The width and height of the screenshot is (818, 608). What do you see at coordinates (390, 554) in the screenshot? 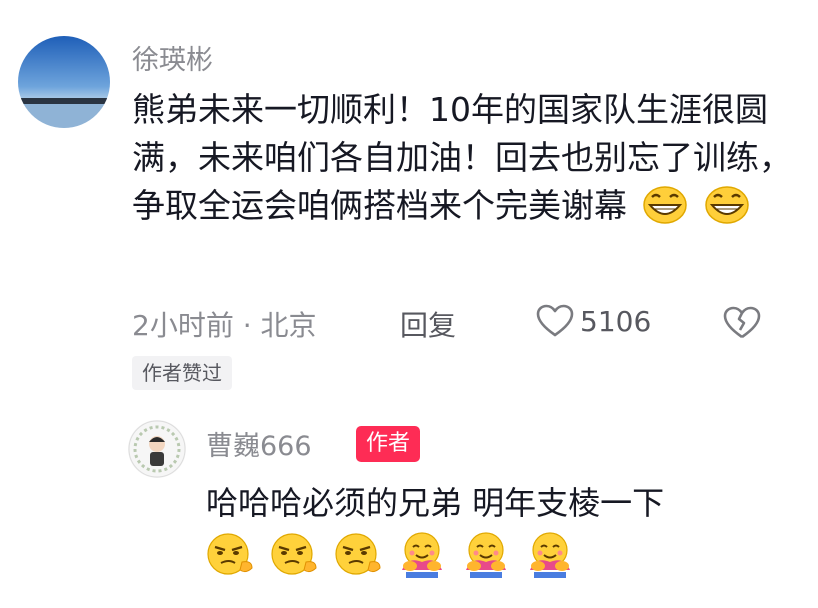
I see `reply-emoji-row` at bounding box center [390, 554].